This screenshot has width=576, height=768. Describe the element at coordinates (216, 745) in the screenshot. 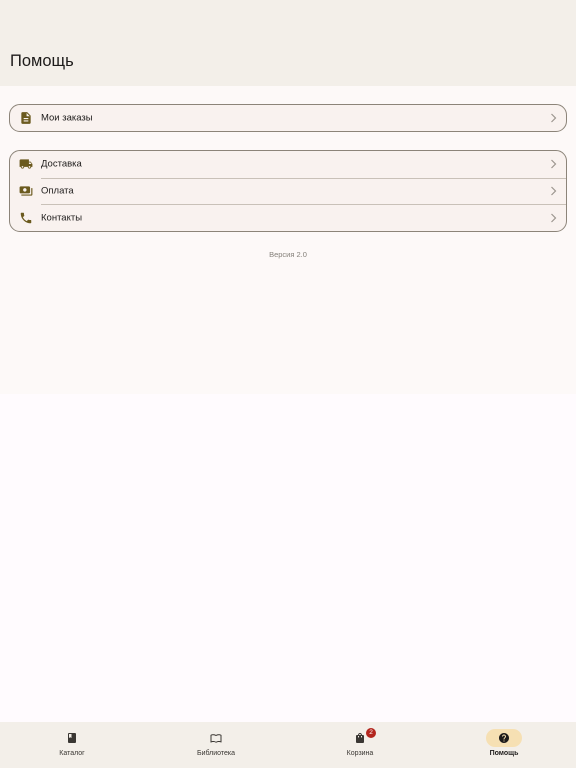

I see `nav-item-library: Библиотека` at that location.